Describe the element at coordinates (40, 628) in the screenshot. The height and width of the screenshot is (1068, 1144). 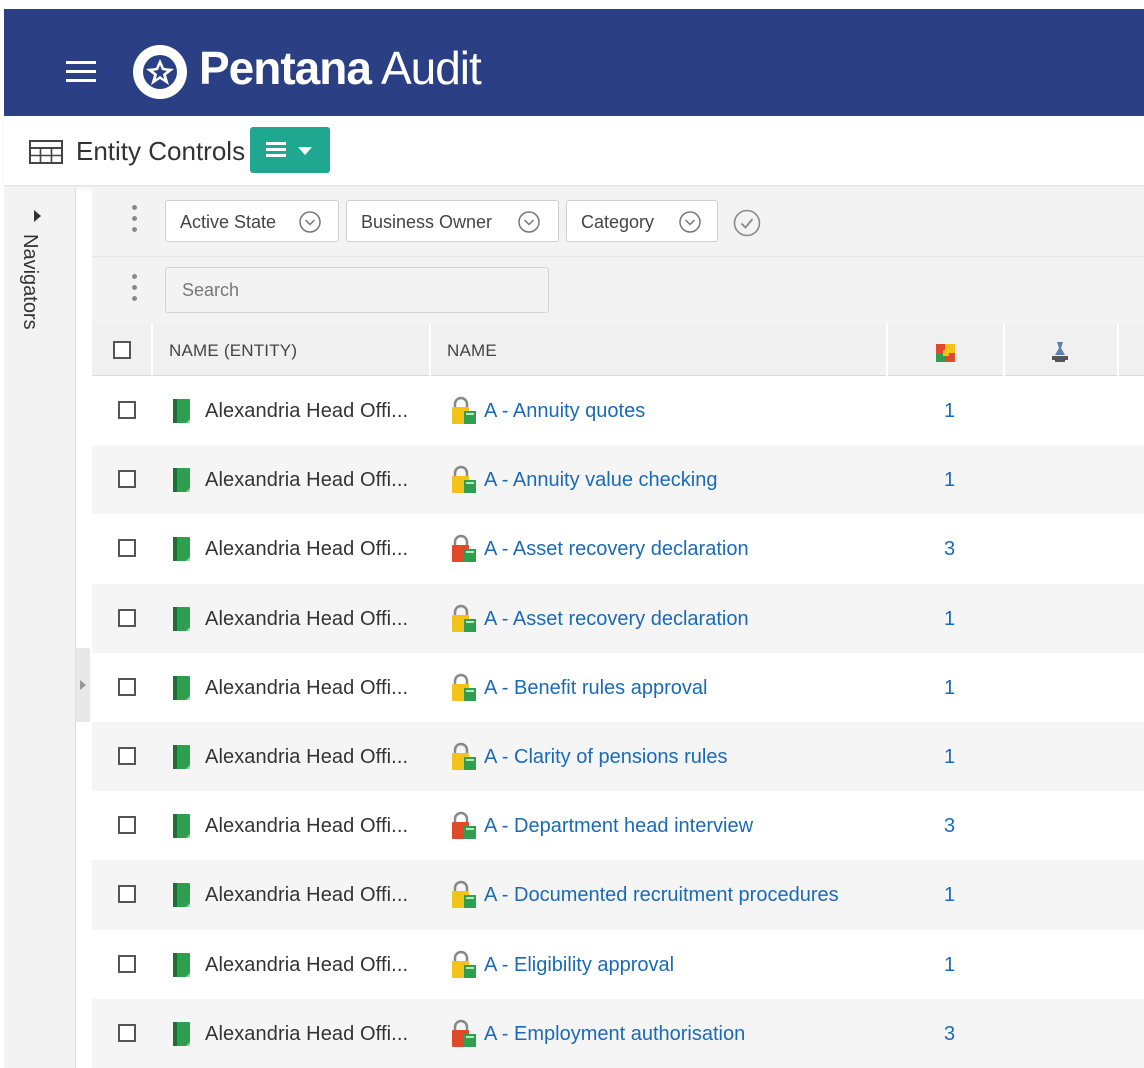
I see `navigators-panel: Navigators` at that location.